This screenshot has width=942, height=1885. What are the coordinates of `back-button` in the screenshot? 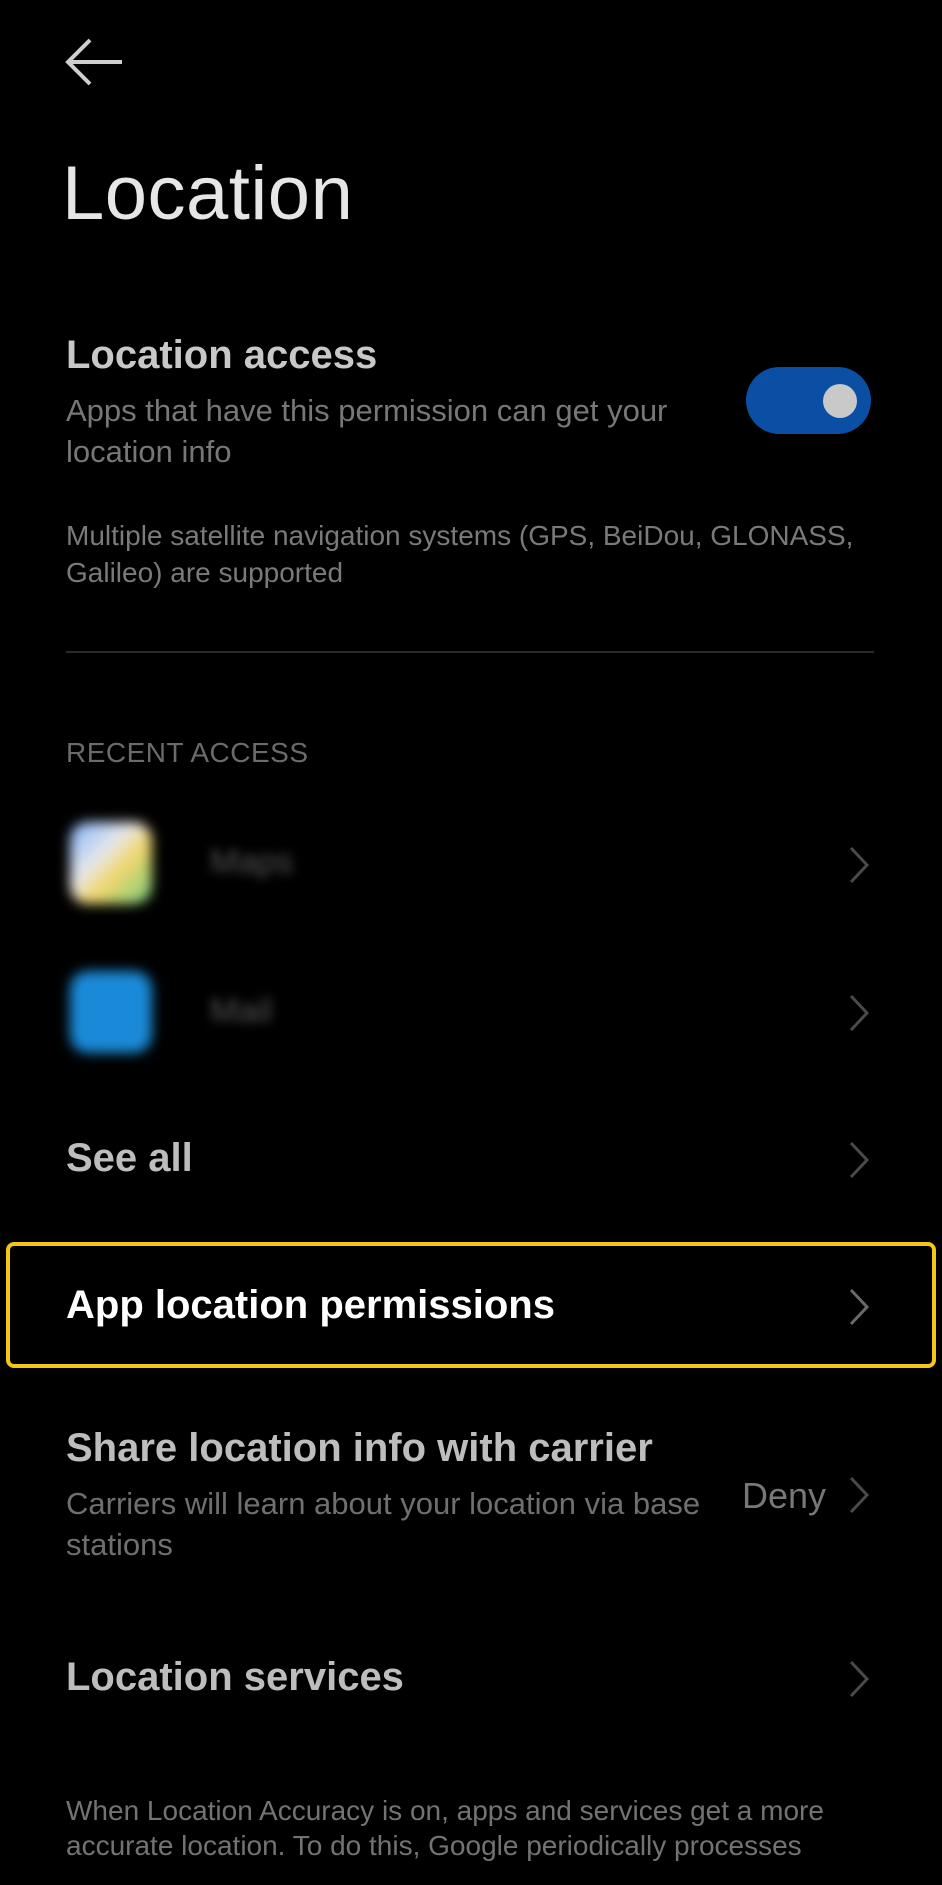 It's located at (95, 62).